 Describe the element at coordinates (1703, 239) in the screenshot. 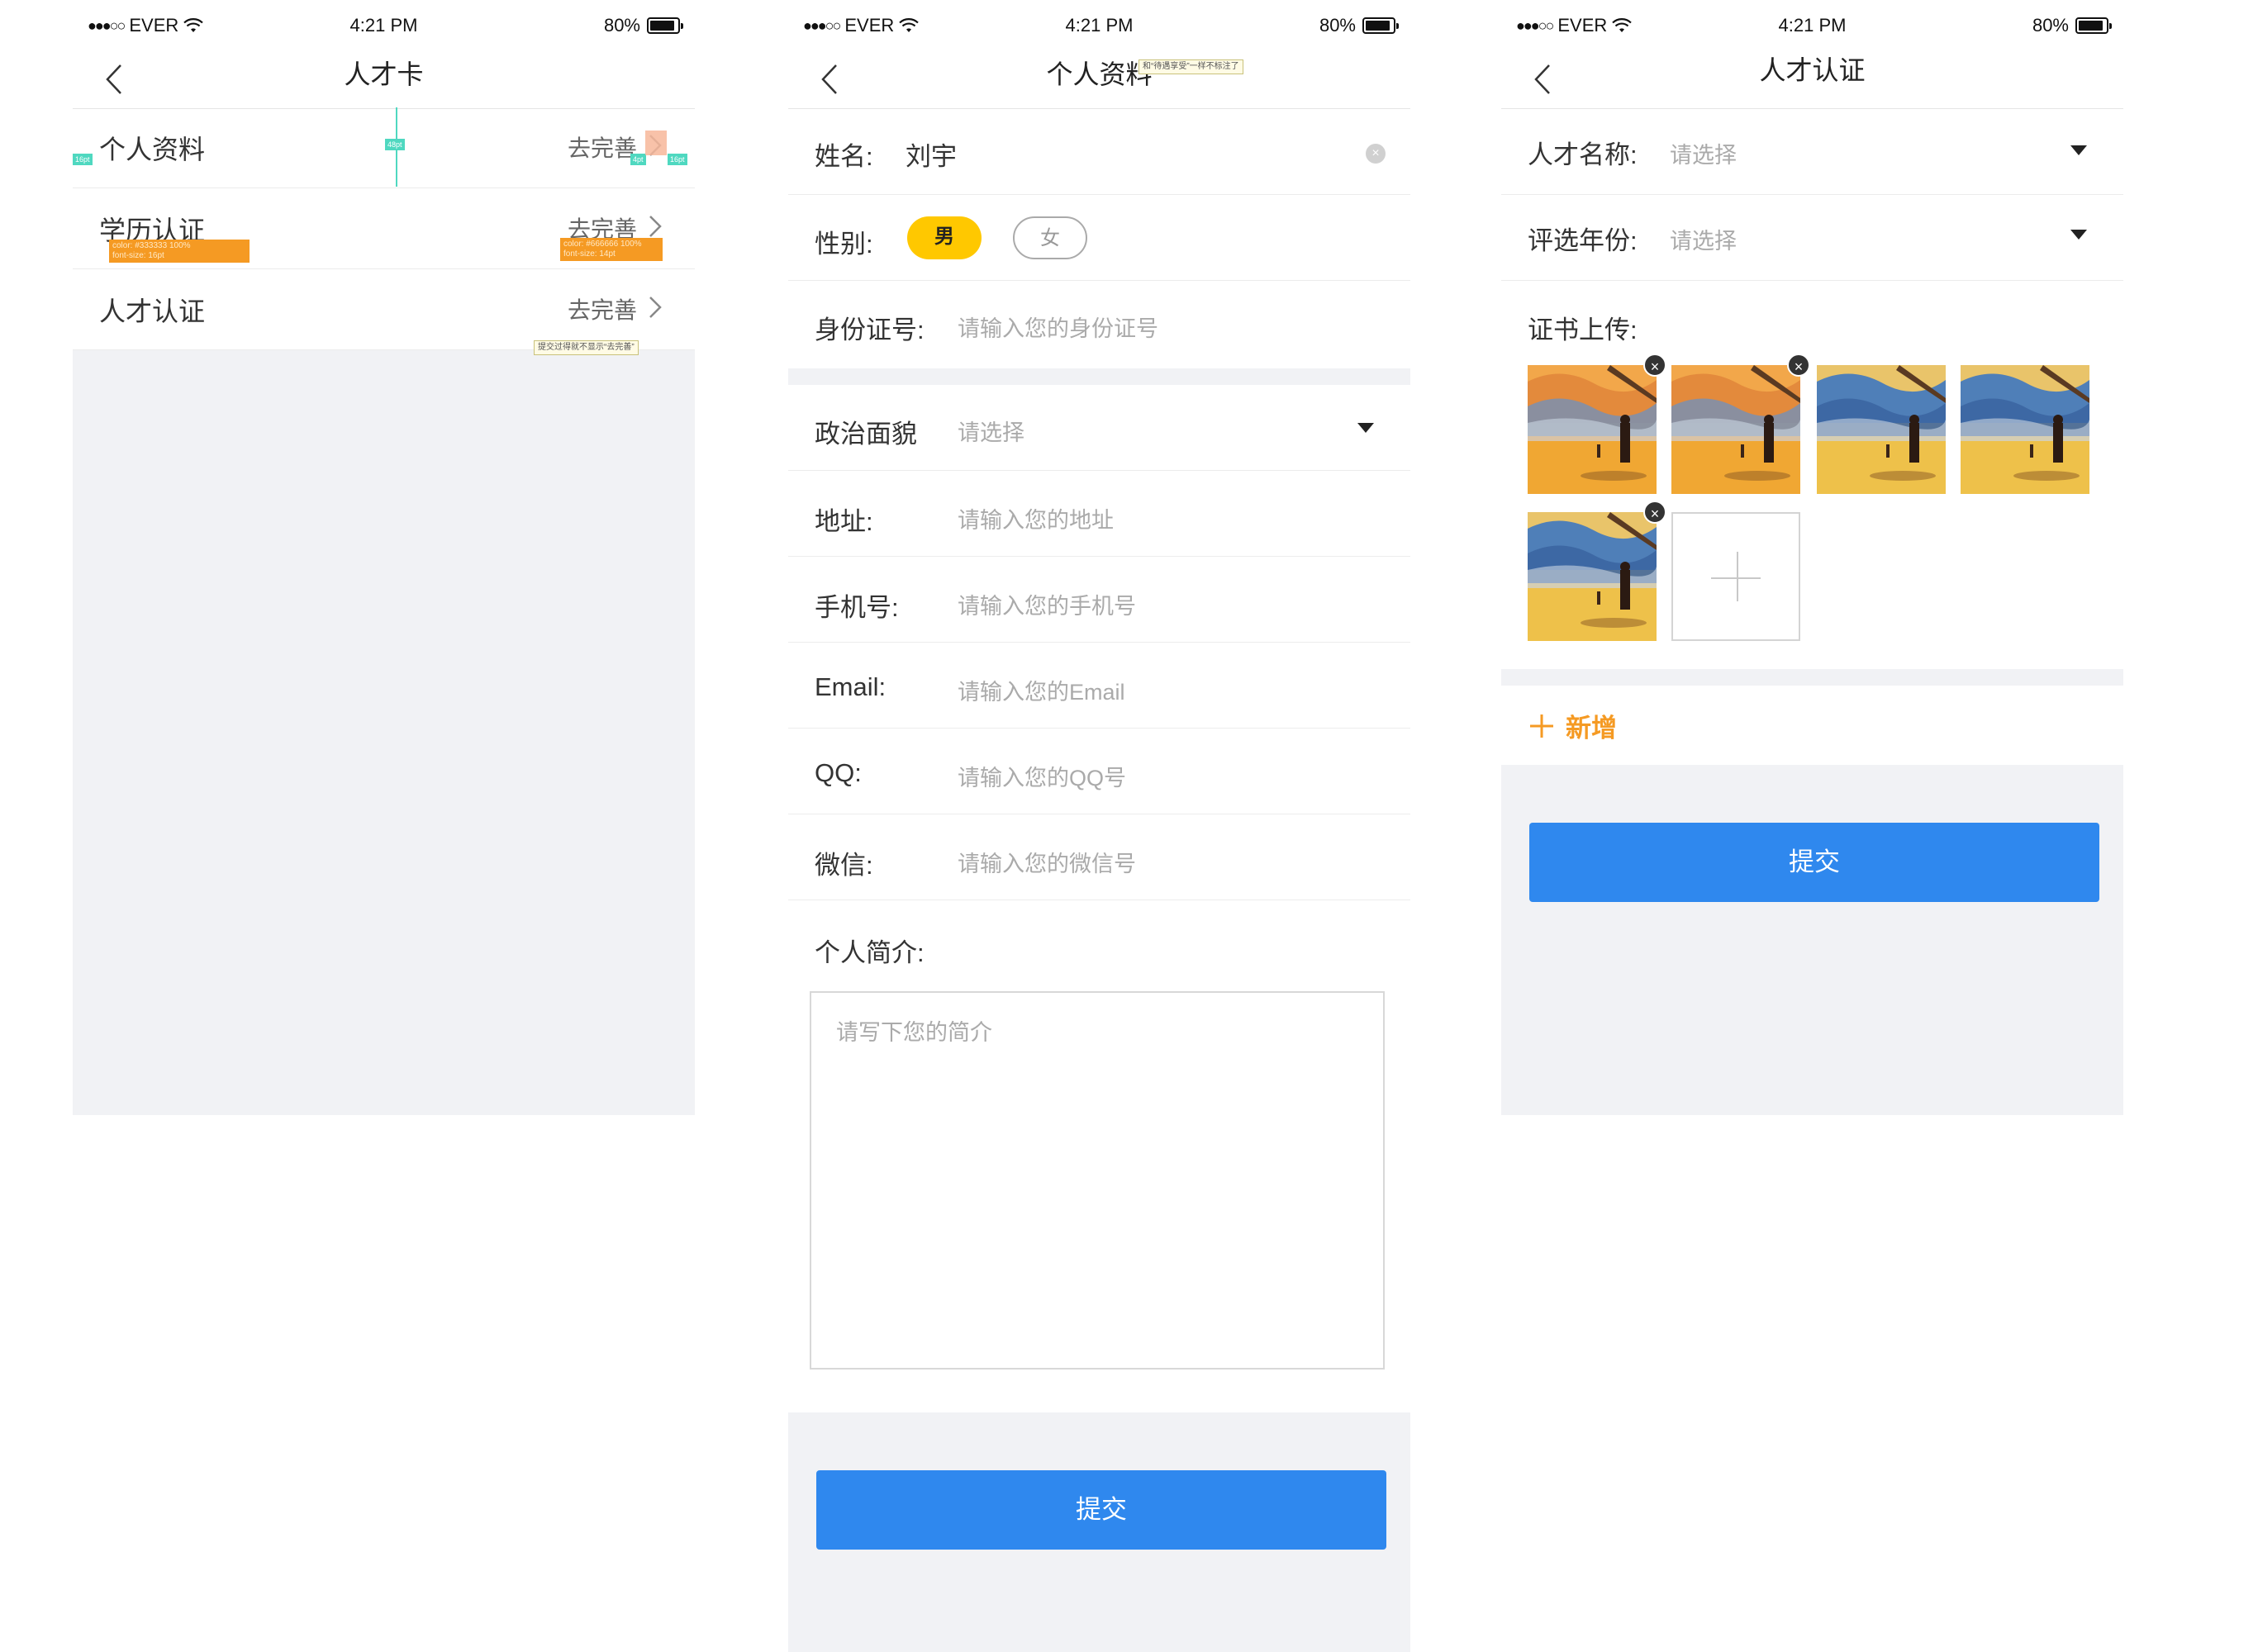

I see `year-select: 请选择` at that location.